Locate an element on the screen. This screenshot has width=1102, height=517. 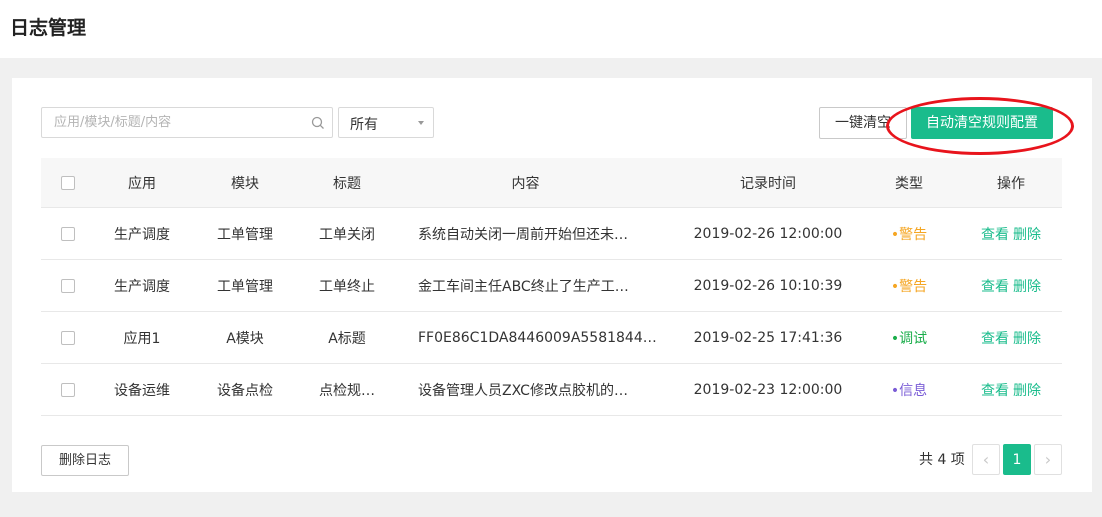
header-content: 内容 is located at coordinates (525, 183).